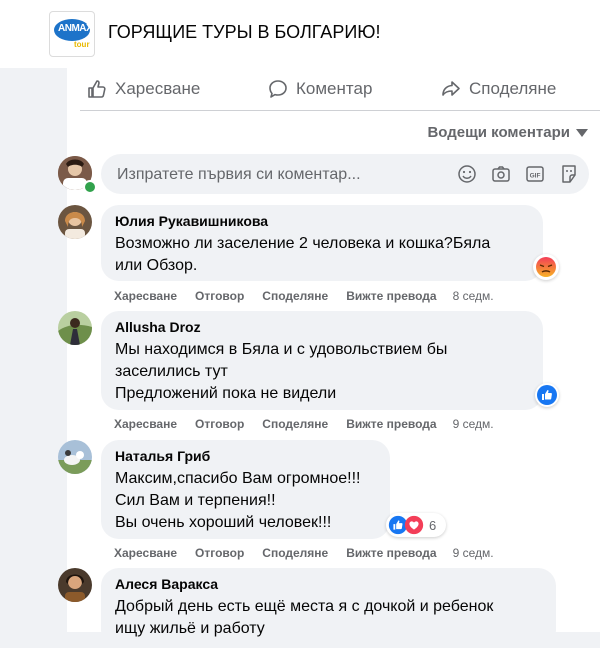 The height and width of the screenshot is (648, 600). What do you see at coordinates (238, 478) in the screenshot?
I see `comment-line: Максим,спасибо Вам огромное!!!` at bounding box center [238, 478].